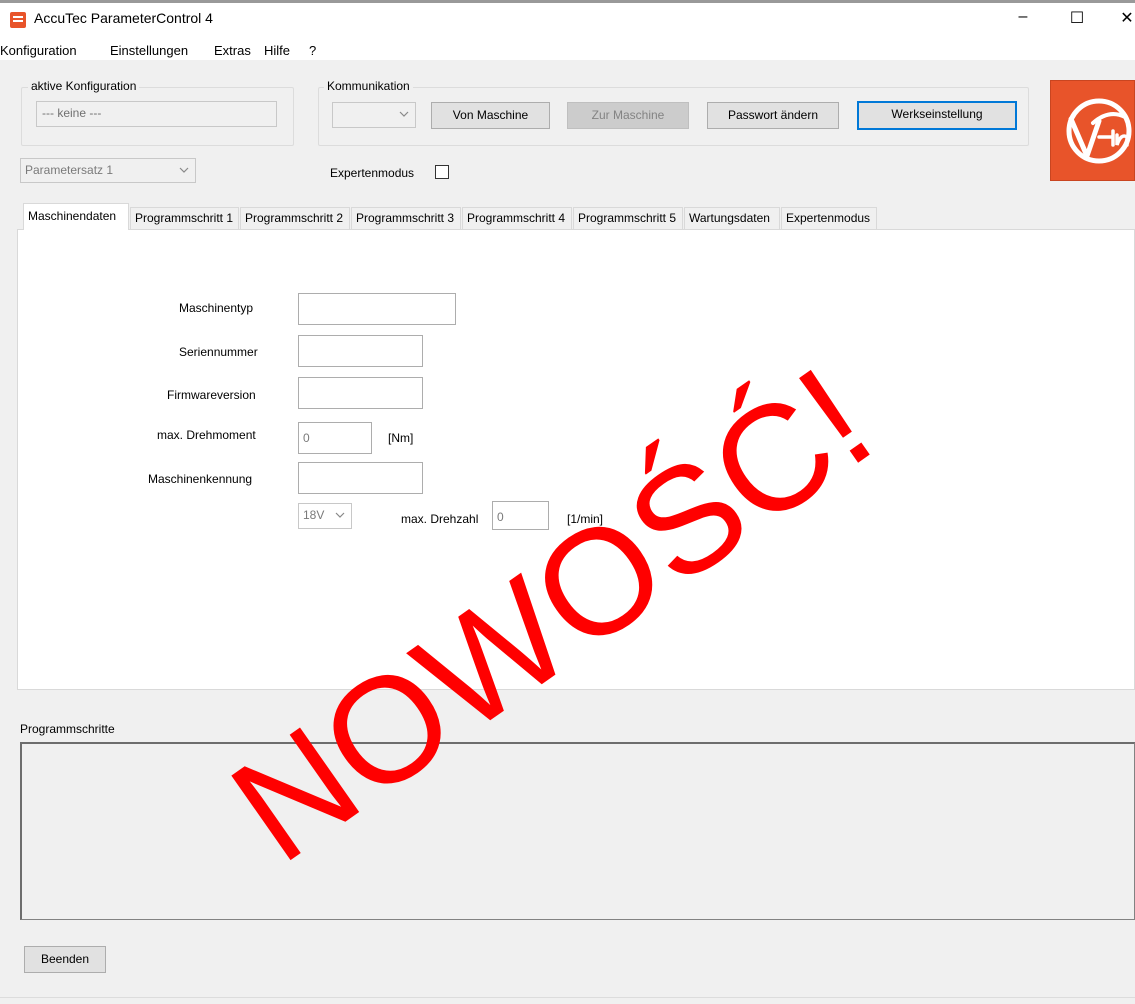 Image resolution: width=1135 pixels, height=1004 pixels. What do you see at coordinates (149, 50) in the screenshot?
I see `menu-einstellungen: Einstellungen` at bounding box center [149, 50].